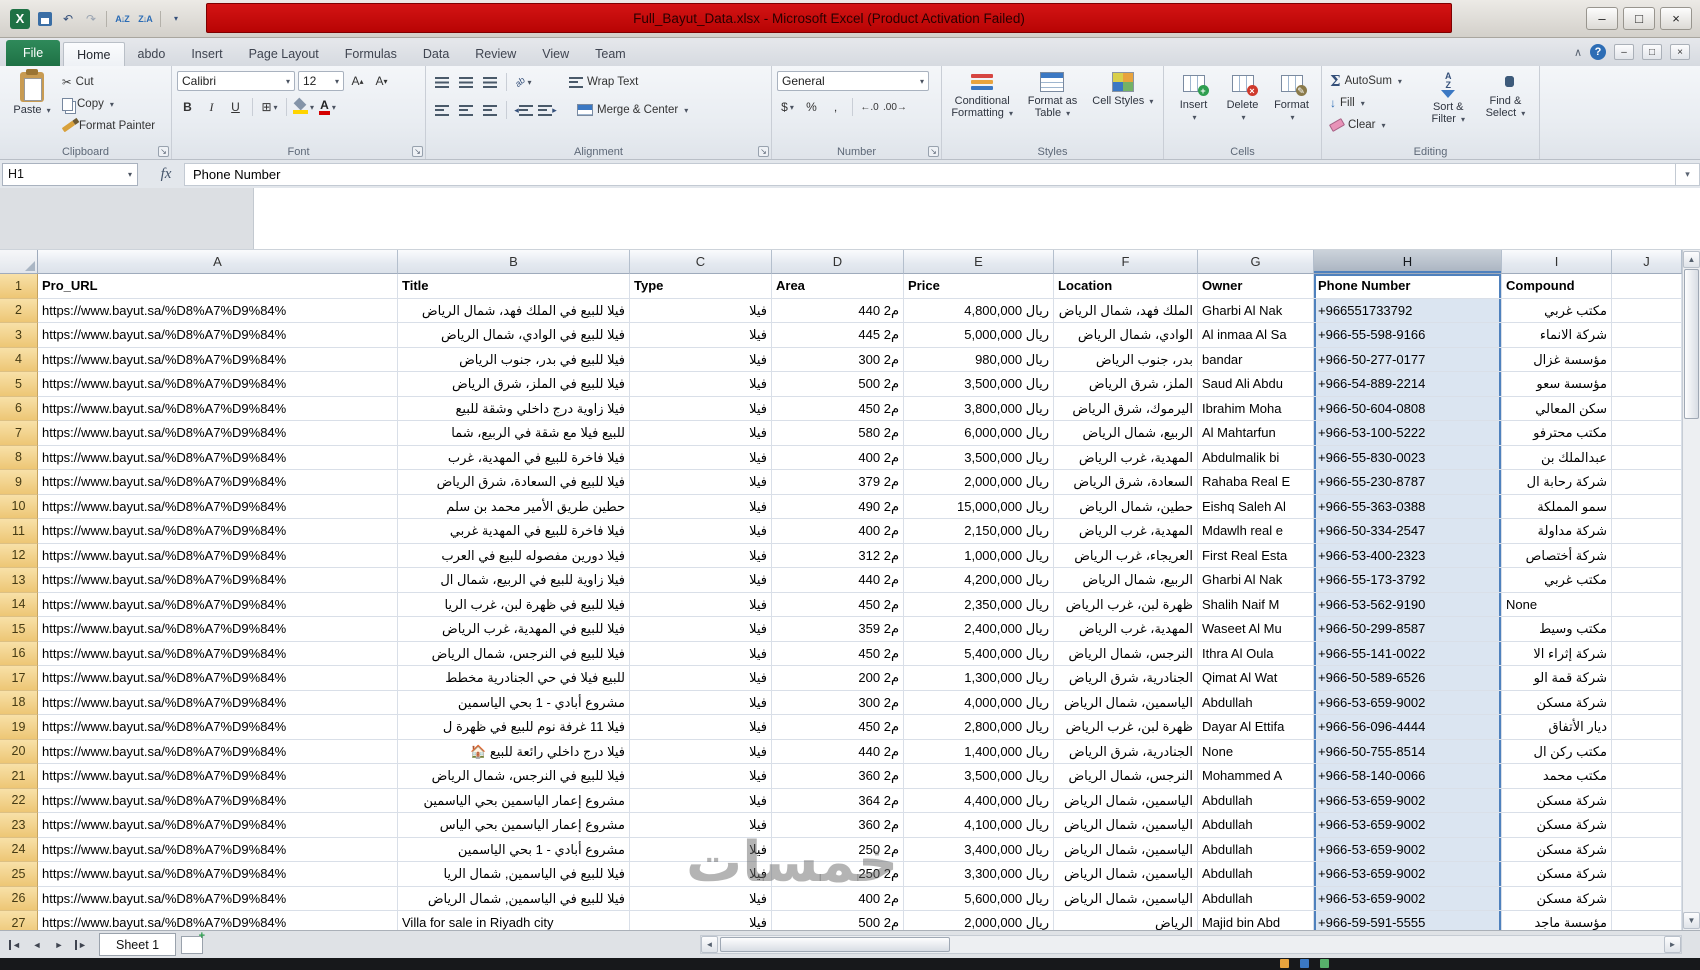  I want to click on cell-D18: 300 م2, so click(838, 702).